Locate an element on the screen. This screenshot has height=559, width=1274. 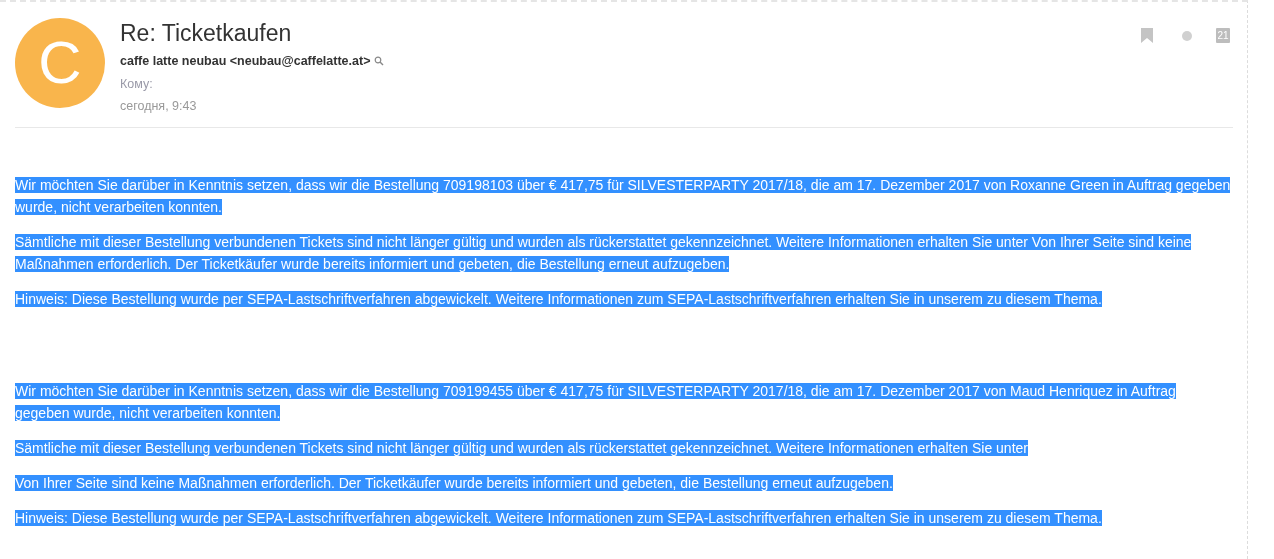
paragraph: Sämtliche mit dieser Bestellung verbundenen Tickets sind nicht länger gültig und wurden als rückerstattet gekennzeichnet. Weitere Informationen erhalten Sie unter Von Ihrer Seite sind keine Maßnahmen erforderlich. Der Ticketkäufer wurde bereits informiert und gebeten, die Bestellung erneut aufzugeben. is located at coordinates (604, 254).